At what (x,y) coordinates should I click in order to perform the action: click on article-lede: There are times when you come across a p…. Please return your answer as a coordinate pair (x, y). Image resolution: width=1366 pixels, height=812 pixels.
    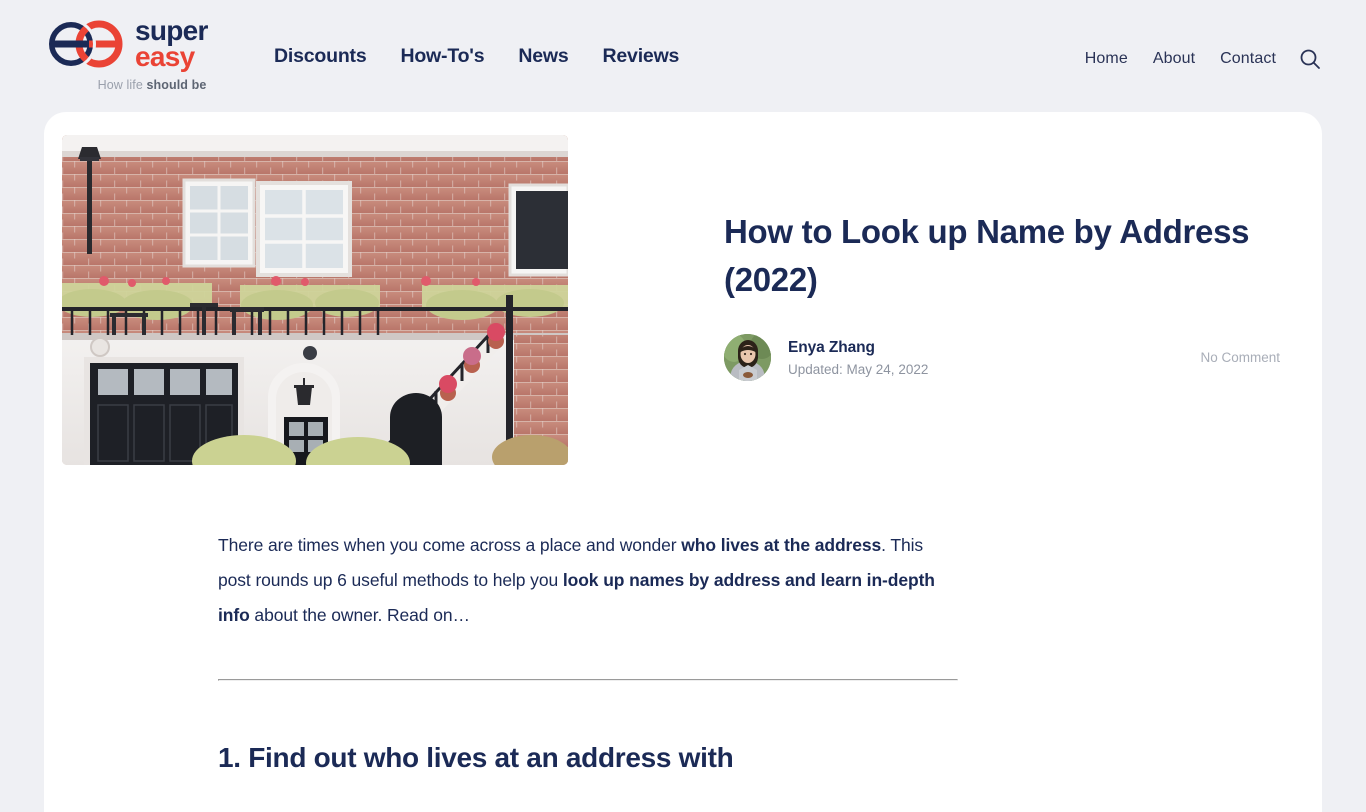
    Looking at the image, I should click on (589, 580).